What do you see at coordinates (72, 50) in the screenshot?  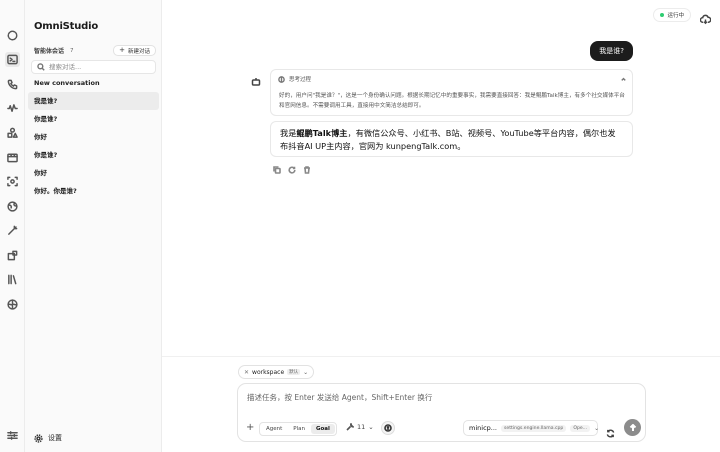 I see `conversation-count: 7` at bounding box center [72, 50].